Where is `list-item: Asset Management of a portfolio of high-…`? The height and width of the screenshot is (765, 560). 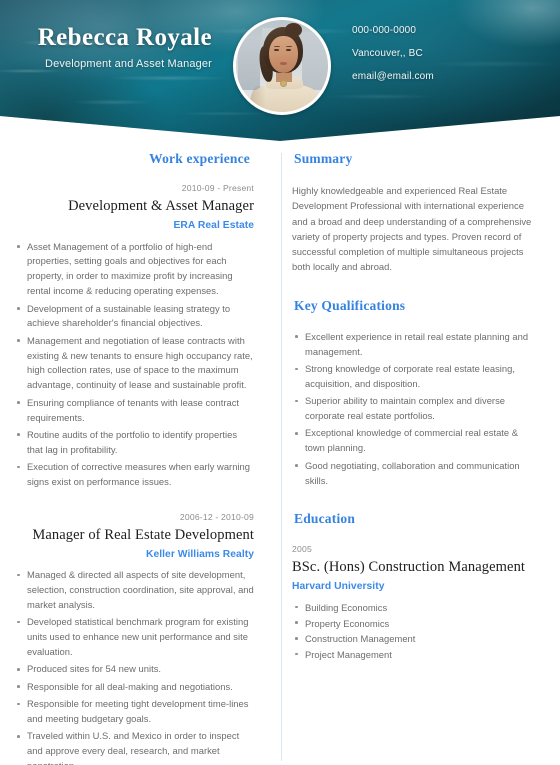 list-item: Asset Management of a portfolio of high-… is located at coordinates (134, 269).